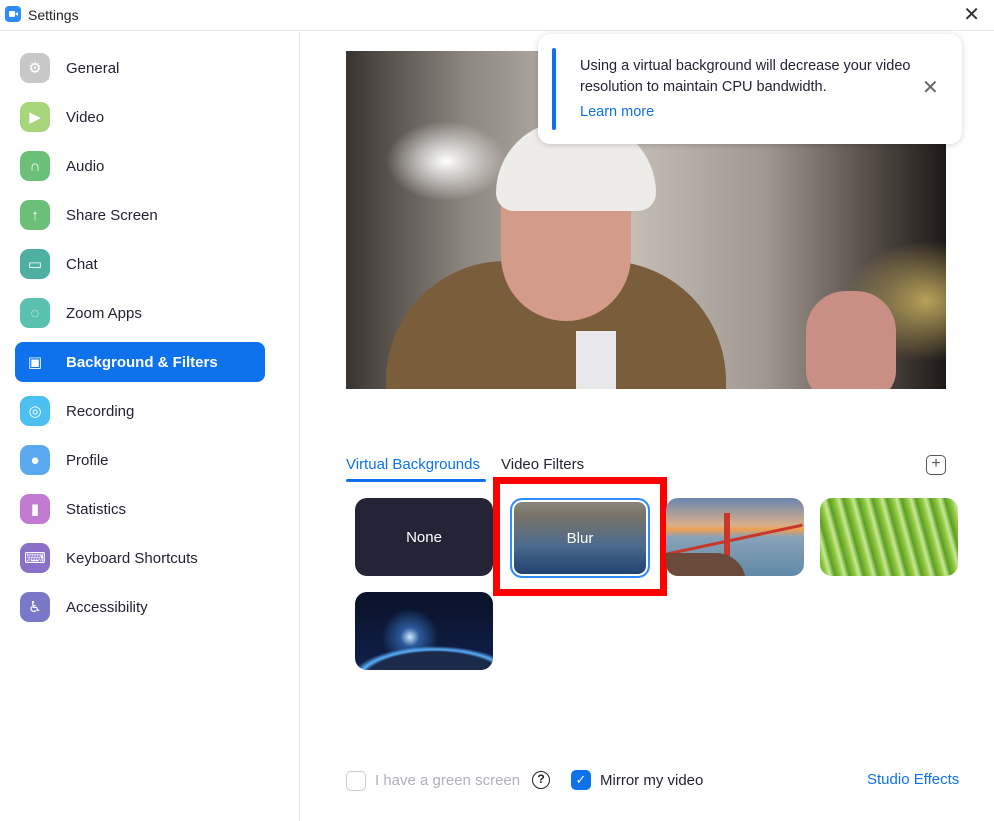 This screenshot has height=821, width=994. I want to click on sidebar-item-general: ⚙ General, so click(140, 68).